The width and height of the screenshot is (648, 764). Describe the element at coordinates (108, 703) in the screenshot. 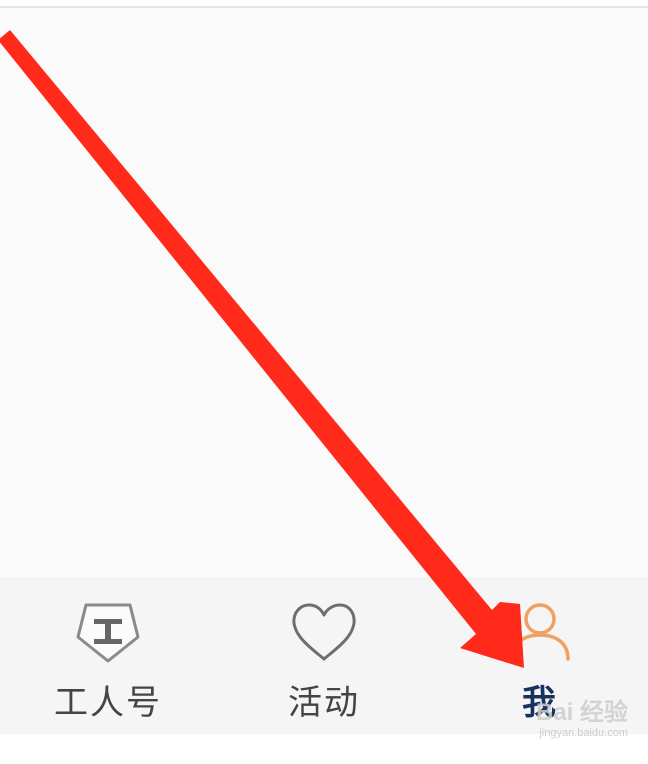

I see `tab-label-gongrenhao: 工人号` at that location.